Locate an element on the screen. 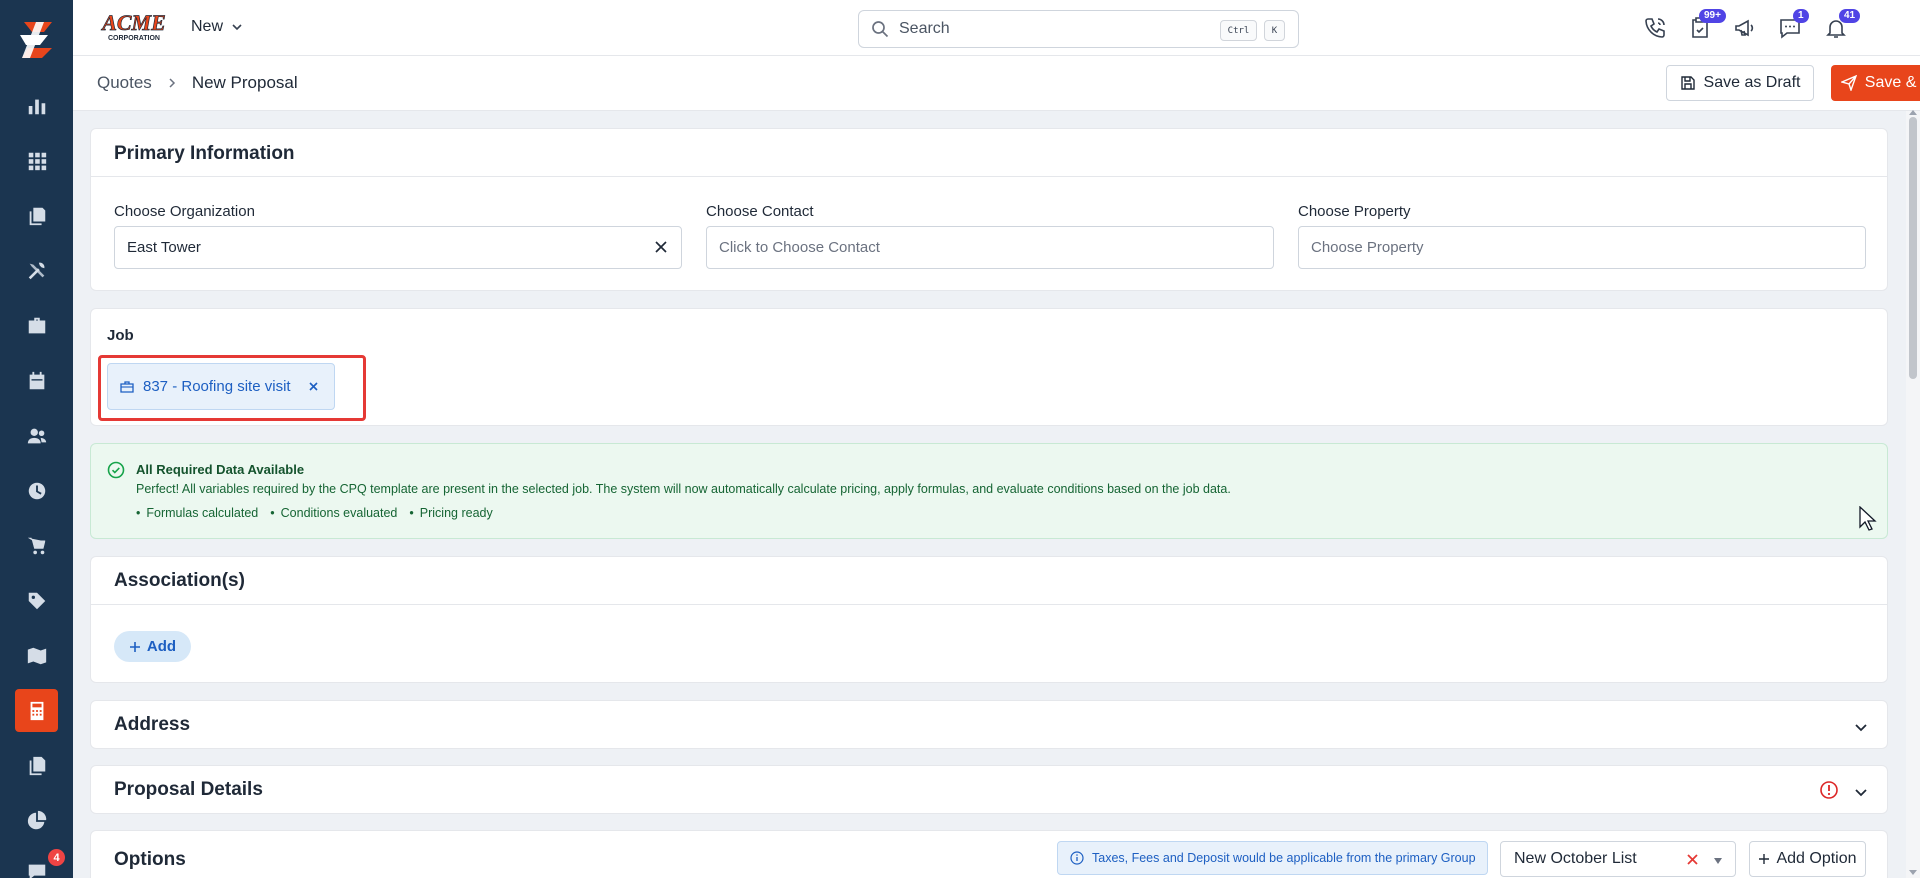  sidebar-item-tools is located at coordinates (36, 270).